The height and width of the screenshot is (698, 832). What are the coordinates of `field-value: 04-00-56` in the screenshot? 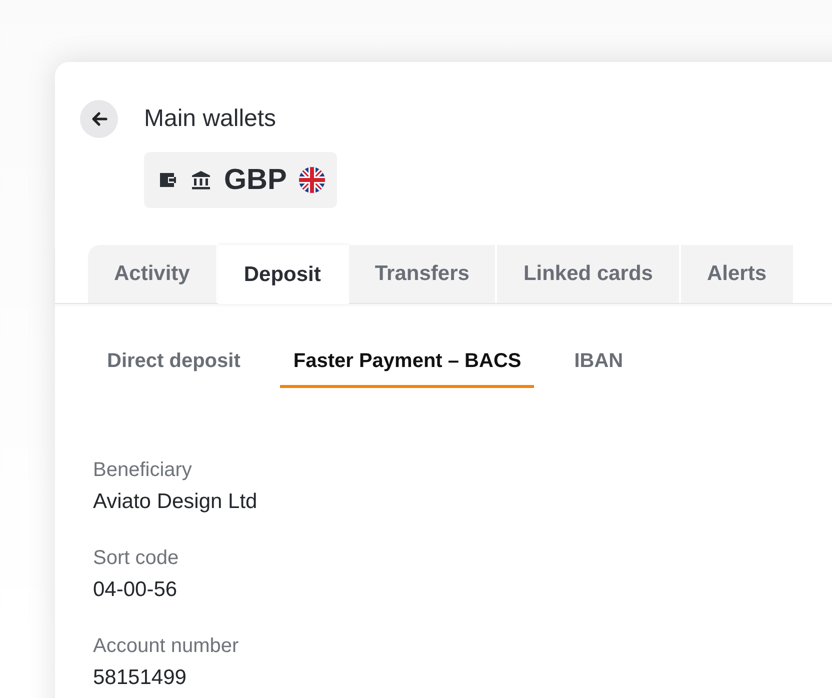 It's located at (135, 590).